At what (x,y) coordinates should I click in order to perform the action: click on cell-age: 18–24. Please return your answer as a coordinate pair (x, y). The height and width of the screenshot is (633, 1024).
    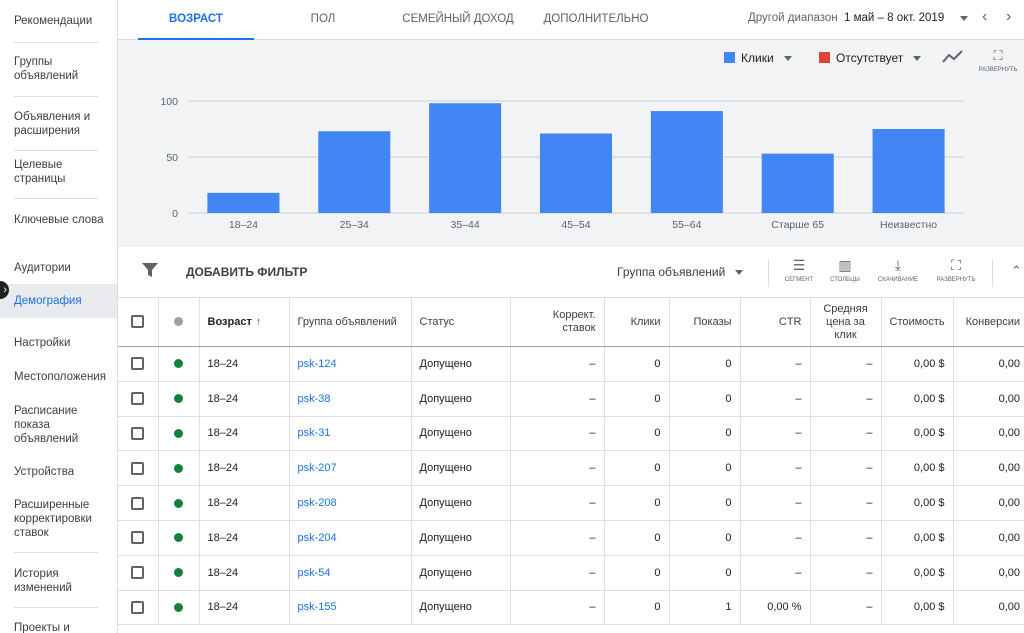
    Looking at the image, I should click on (244, 364).